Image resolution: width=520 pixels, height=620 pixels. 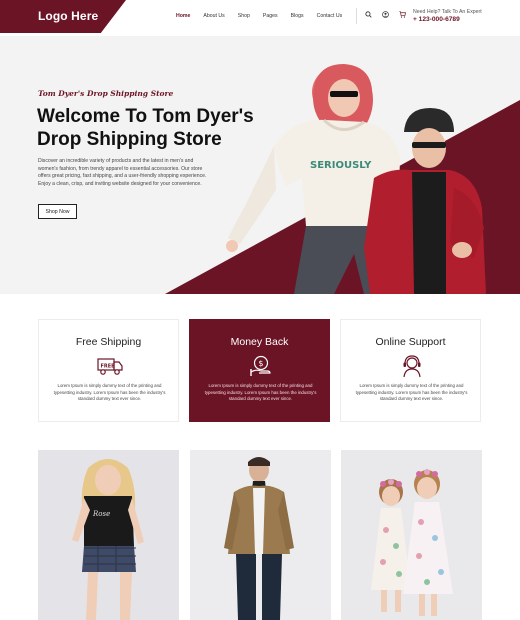 What do you see at coordinates (57, 211) in the screenshot?
I see `shop-now-button: Shop Now` at bounding box center [57, 211].